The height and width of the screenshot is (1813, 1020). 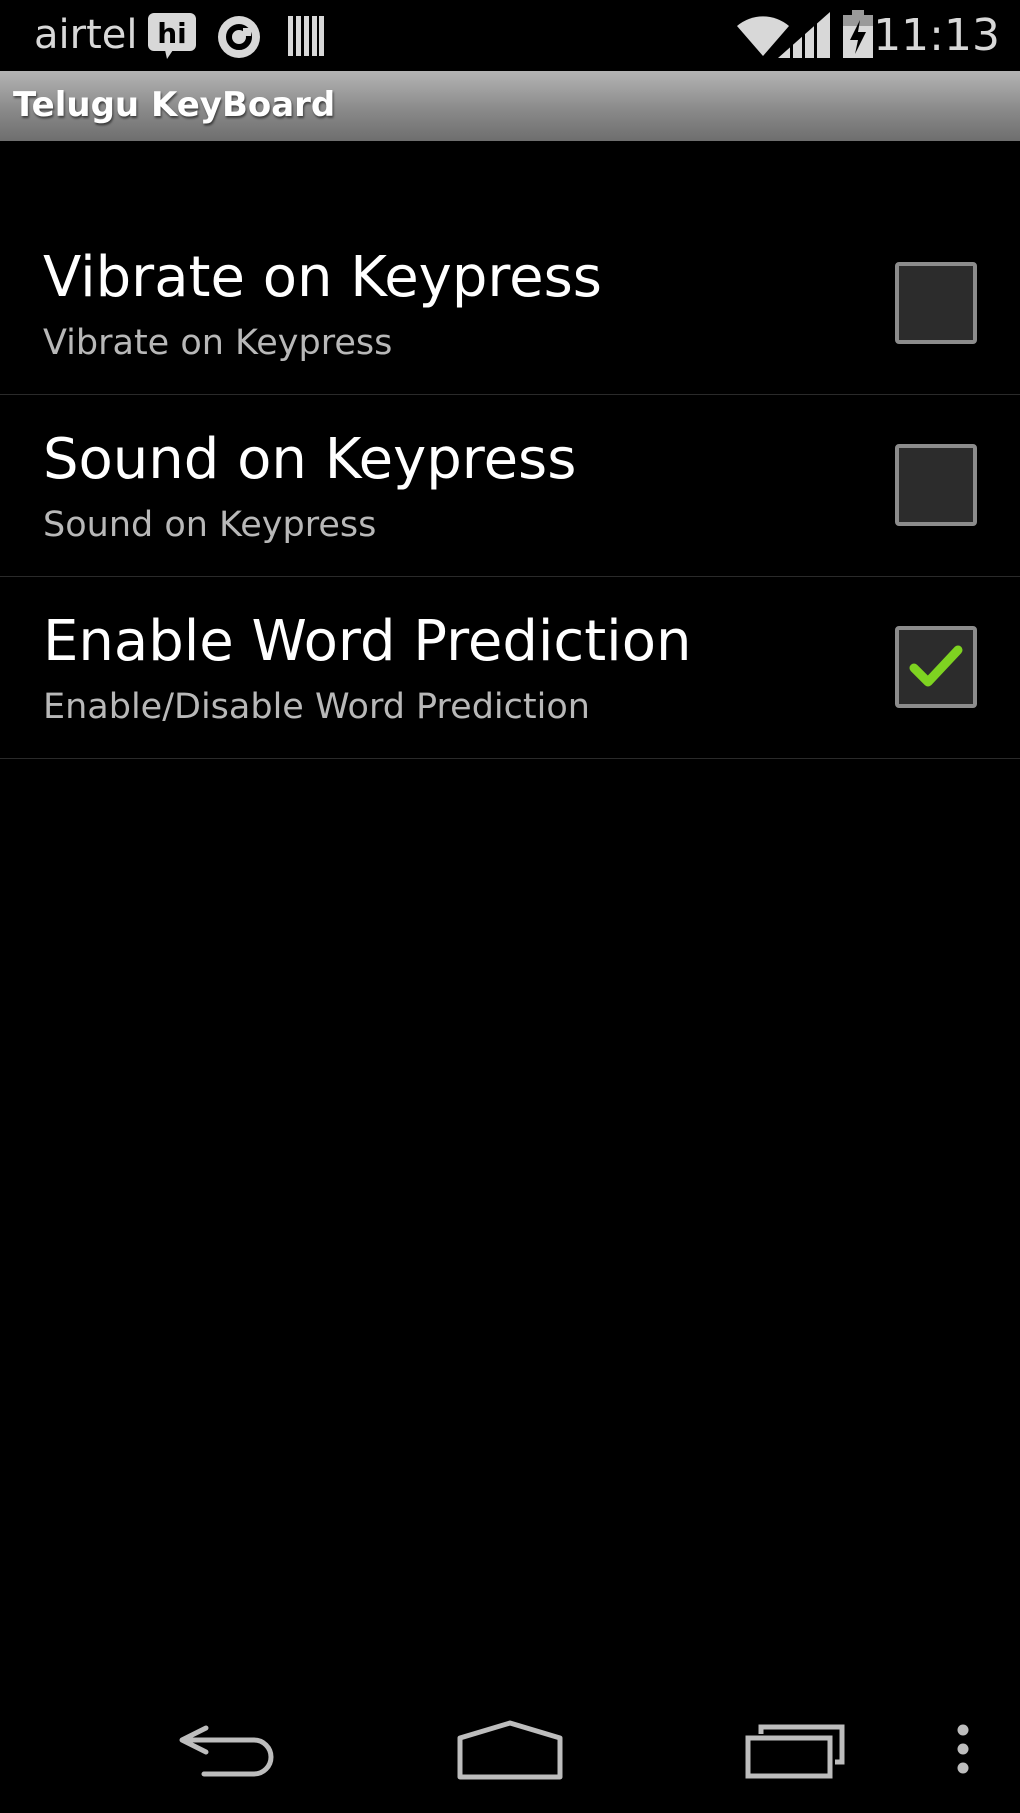 I want to click on status-clock: 11:13, so click(x=936, y=35).